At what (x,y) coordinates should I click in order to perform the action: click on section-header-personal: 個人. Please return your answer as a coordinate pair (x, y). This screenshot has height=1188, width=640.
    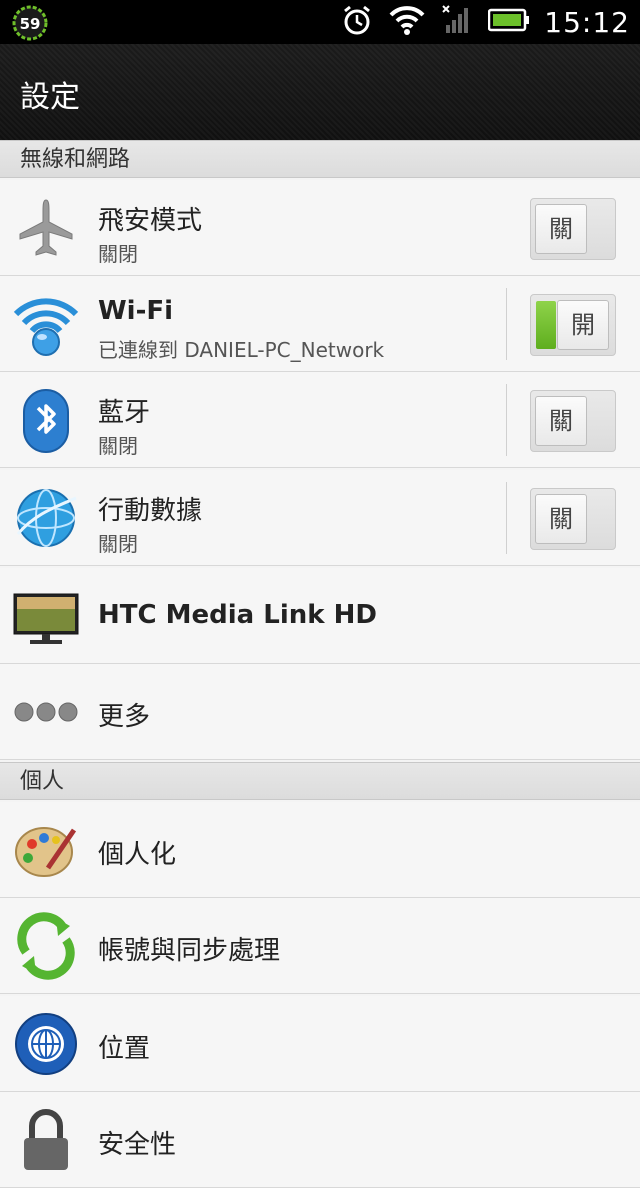
    Looking at the image, I should click on (320, 781).